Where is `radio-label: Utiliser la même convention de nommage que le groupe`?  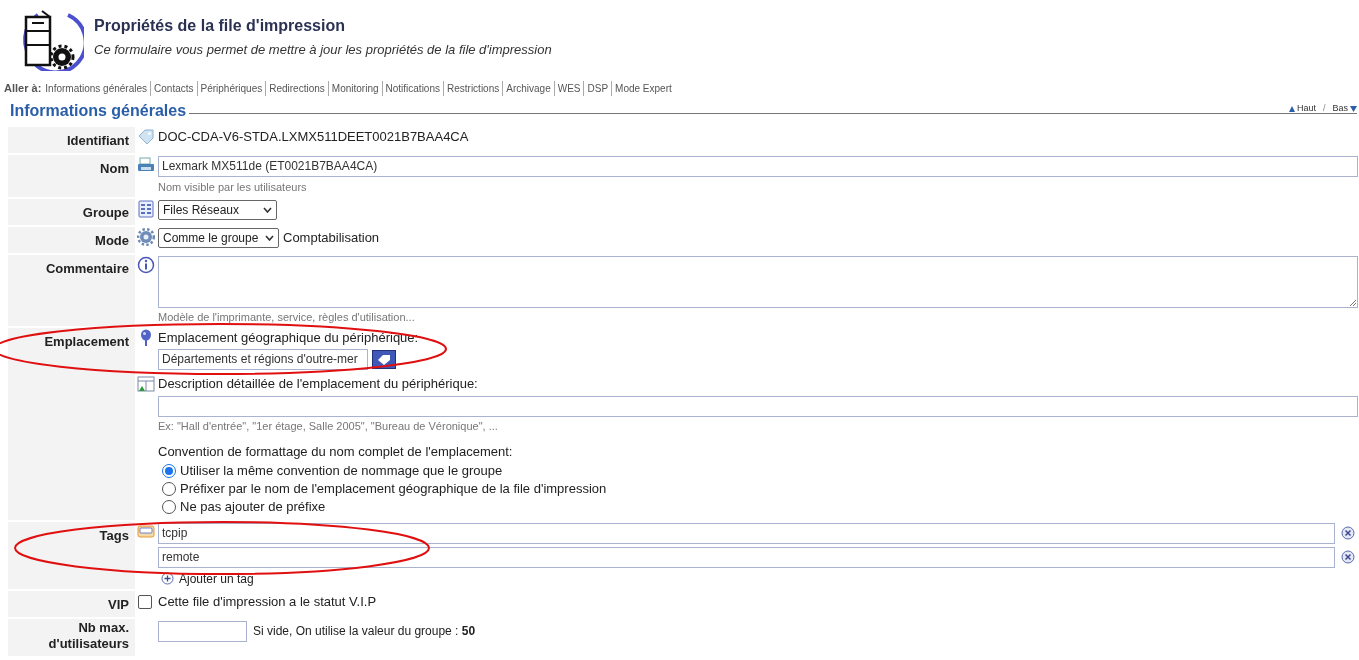
radio-label: Utiliser la même convention de nommage que le groupe is located at coordinates (341, 470).